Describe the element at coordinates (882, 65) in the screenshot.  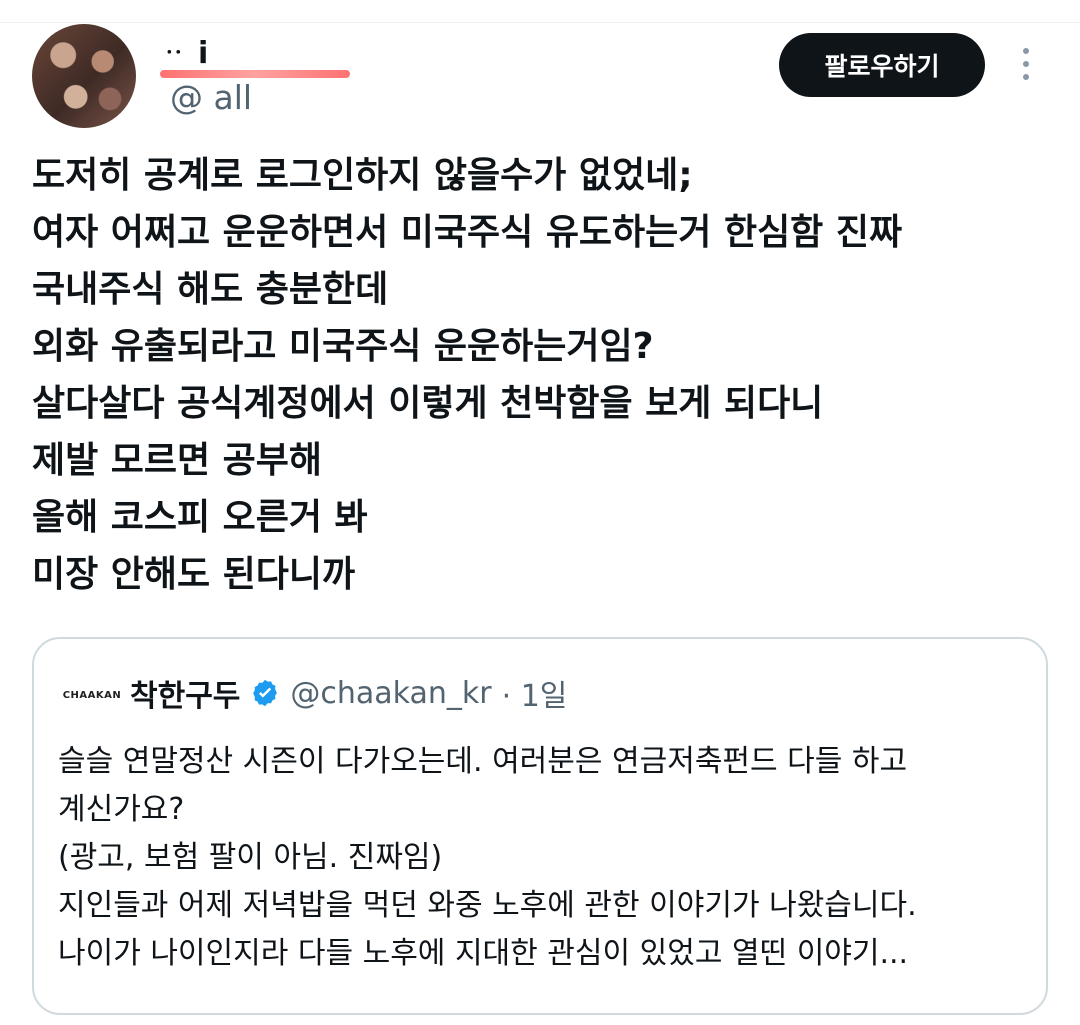
I see `follow-button: 팔로우하기` at that location.